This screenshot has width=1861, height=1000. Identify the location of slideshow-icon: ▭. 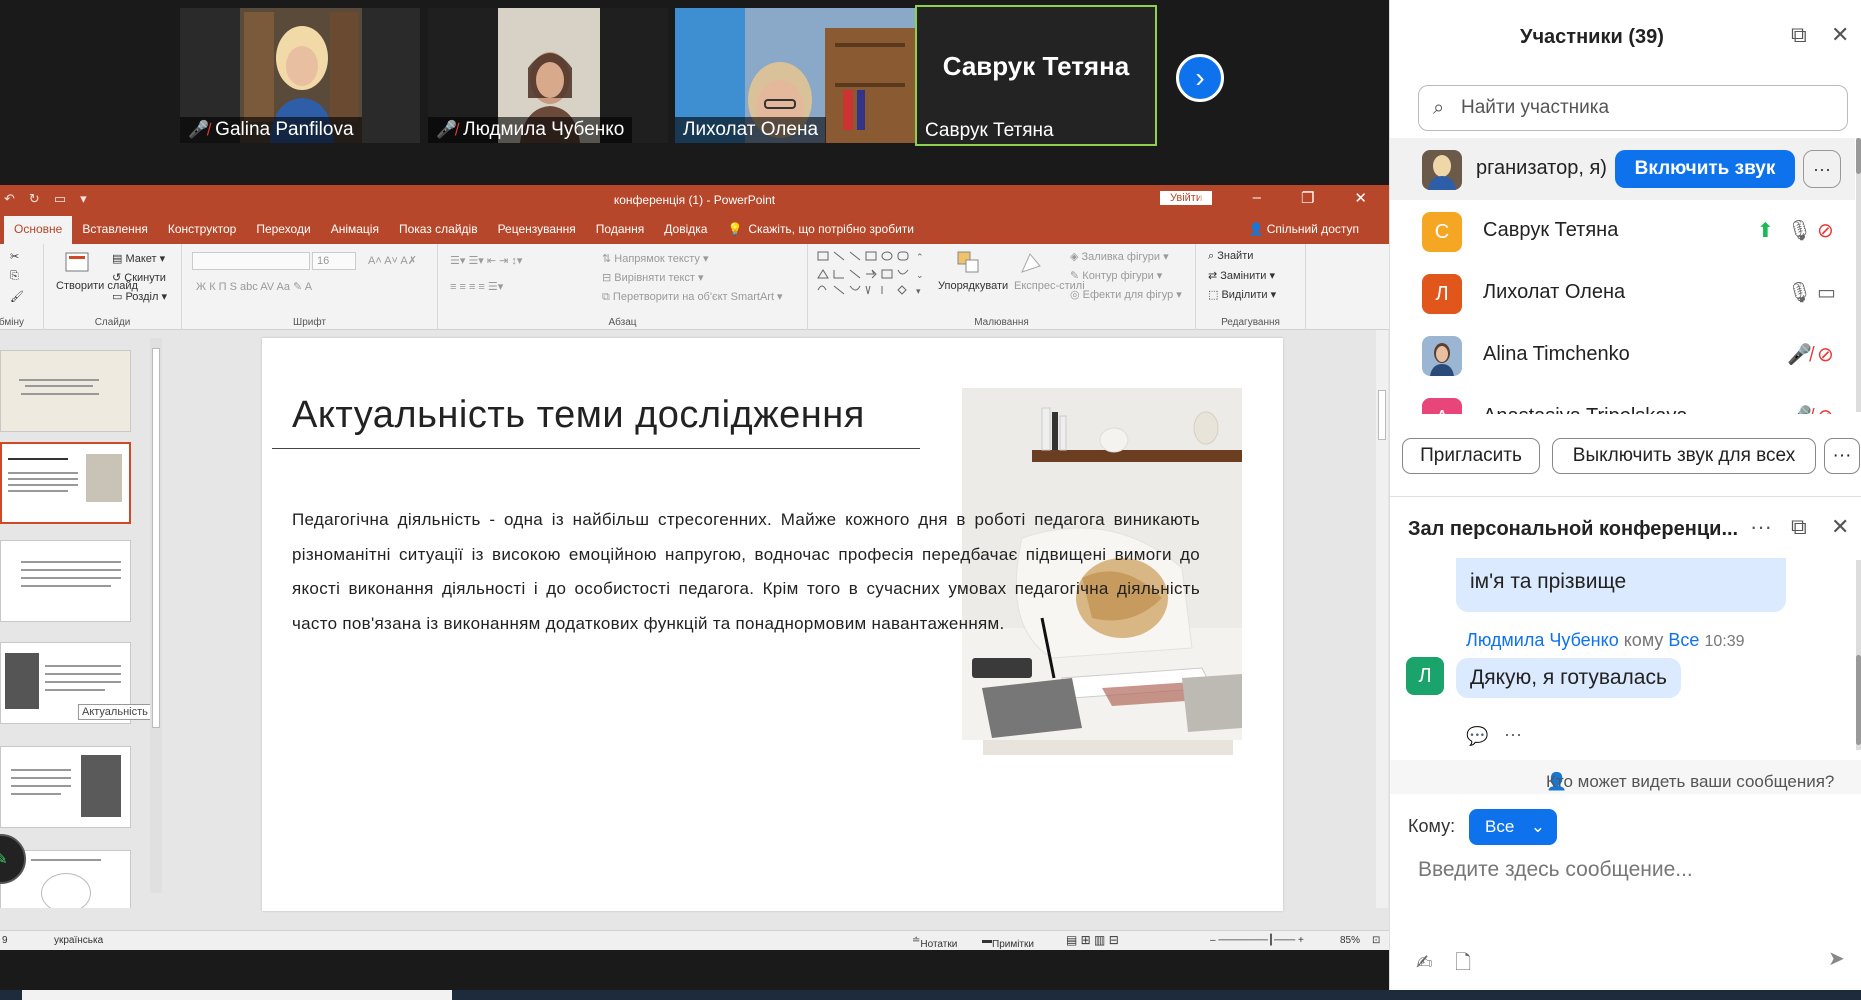
(60, 199).